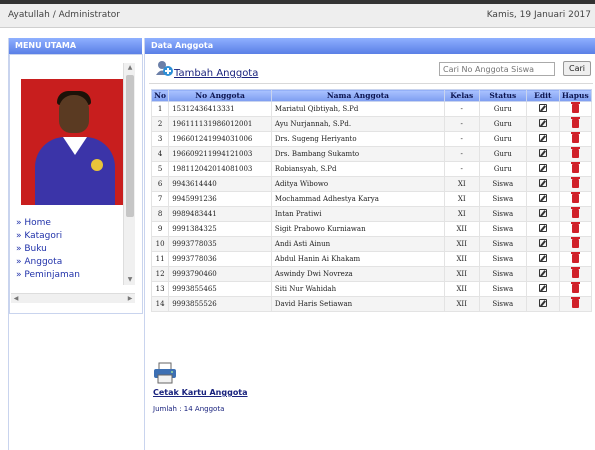 The height and width of the screenshot is (450, 595). I want to click on member-id: 9945991236, so click(220, 199).